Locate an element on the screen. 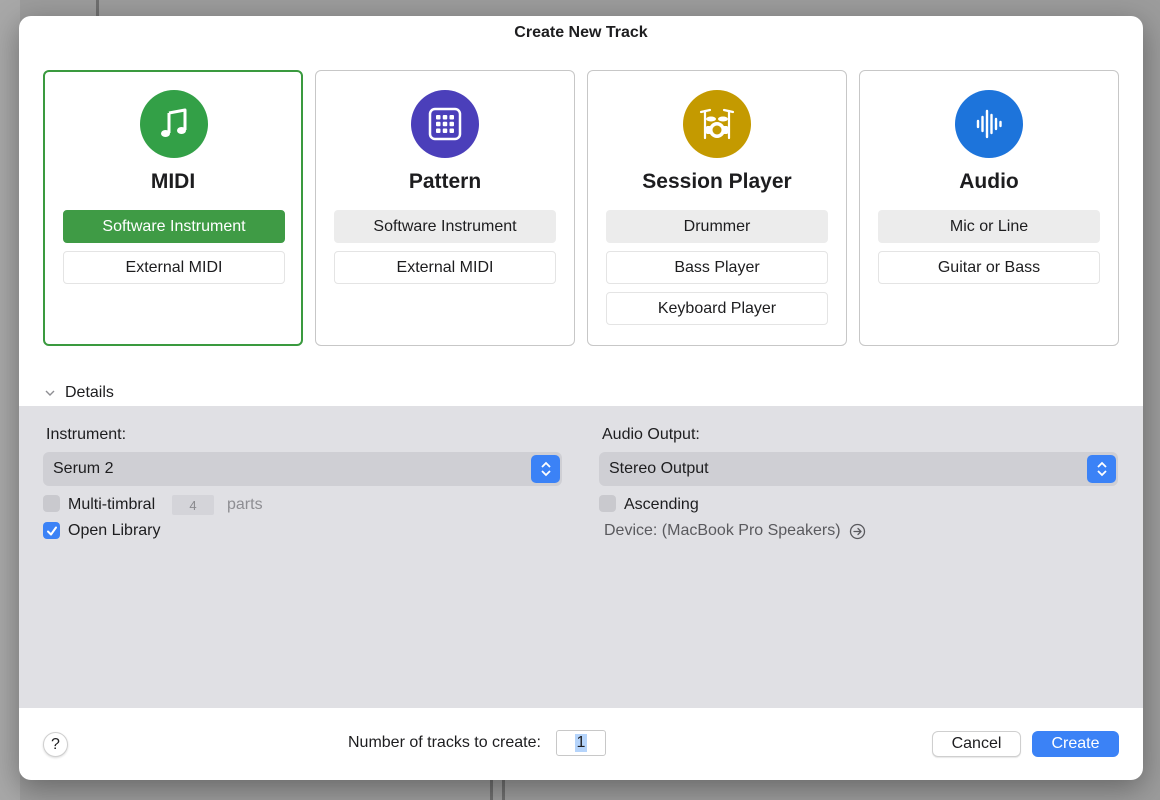 The height and width of the screenshot is (800, 1160). ascending-label: Ascending is located at coordinates (661, 504).